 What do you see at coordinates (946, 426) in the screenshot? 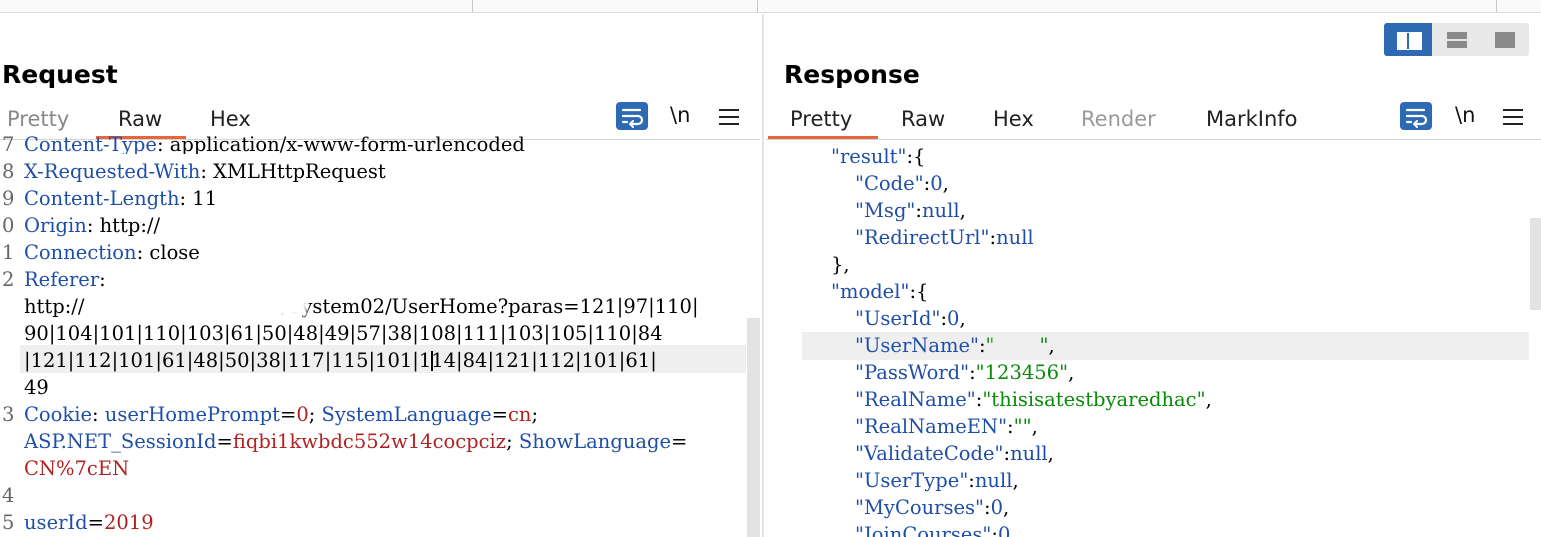
I see `json-line: "RealNameEN":"",` at bounding box center [946, 426].